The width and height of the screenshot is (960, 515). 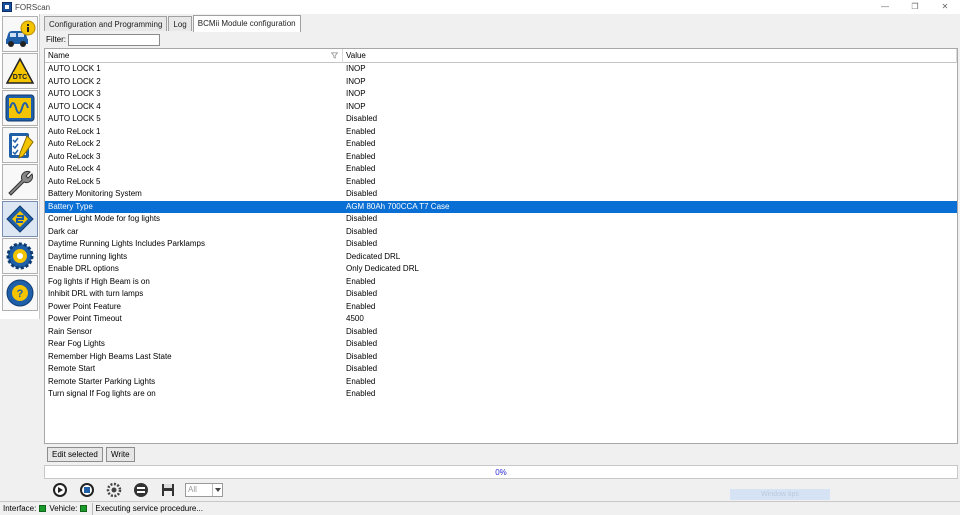 I want to click on connect-button, so click(x=114, y=490).